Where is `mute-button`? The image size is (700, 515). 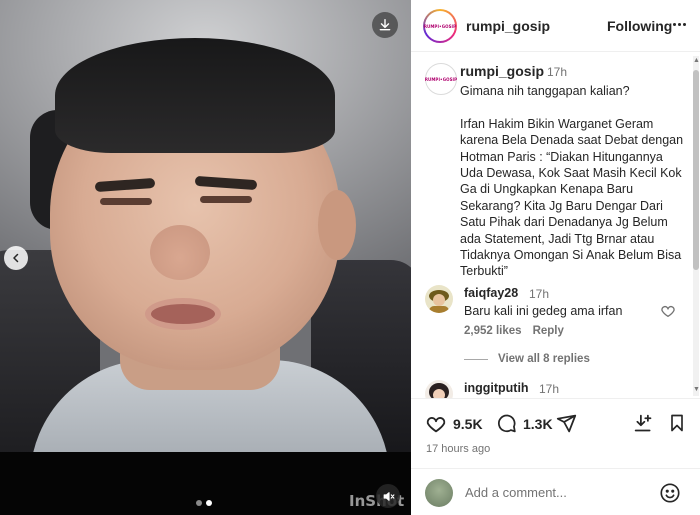 mute-button is located at coordinates (388, 496).